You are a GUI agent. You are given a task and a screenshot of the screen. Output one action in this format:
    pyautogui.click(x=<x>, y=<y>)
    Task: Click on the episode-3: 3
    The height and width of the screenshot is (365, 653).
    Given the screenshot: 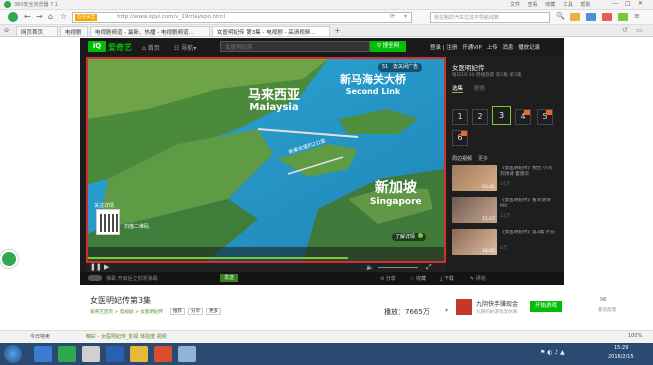 What is the action you would take?
    pyautogui.click(x=501, y=115)
    